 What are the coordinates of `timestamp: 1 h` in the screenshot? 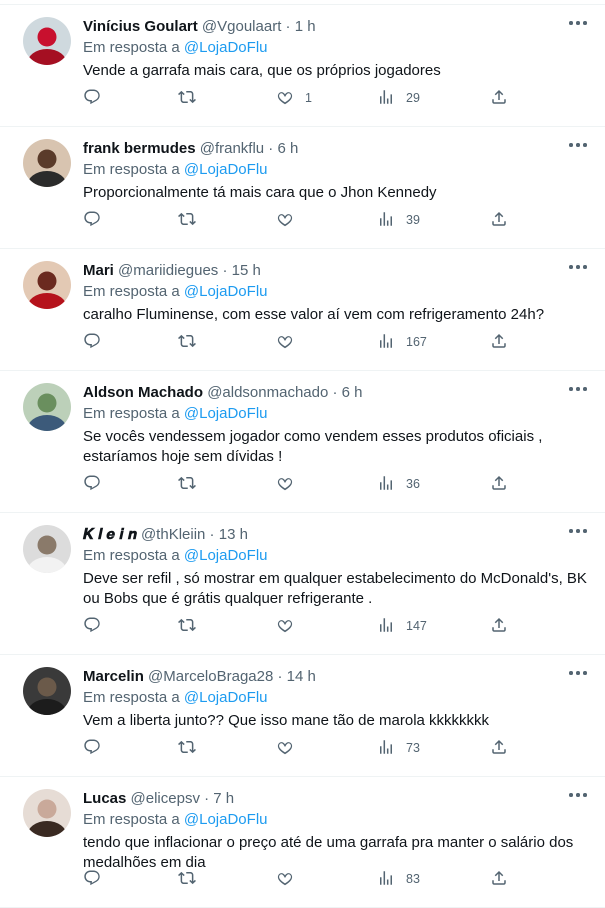 It's located at (305, 26).